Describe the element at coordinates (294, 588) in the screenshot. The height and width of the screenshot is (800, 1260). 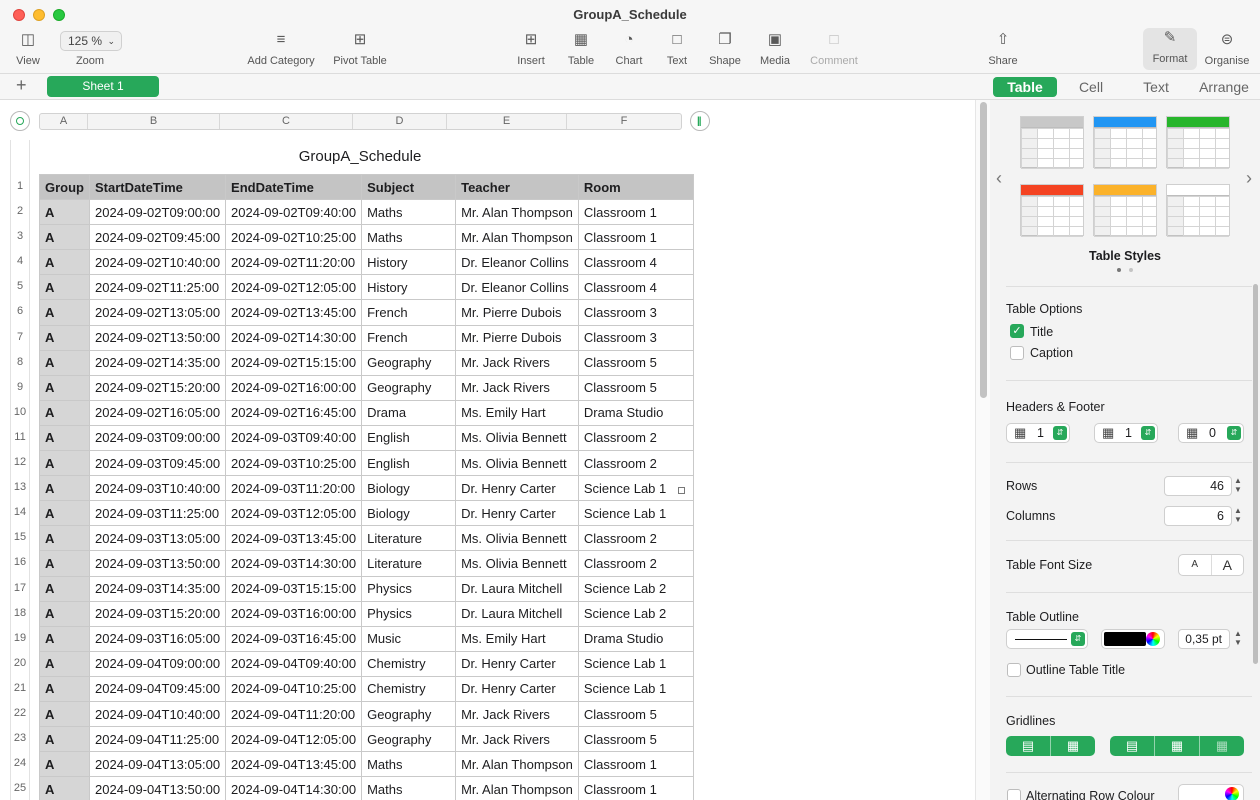
I see `table-cell: 2024-09-03T15:15:00` at that location.